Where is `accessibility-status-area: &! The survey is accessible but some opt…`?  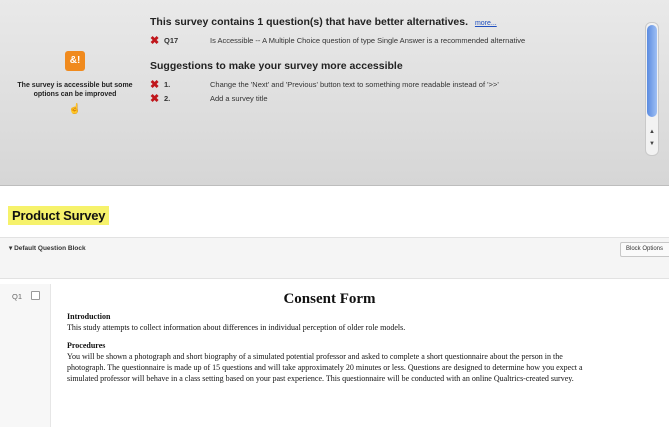 accessibility-status-area: &! The survey is accessible but some opt… is located at coordinates (75, 83).